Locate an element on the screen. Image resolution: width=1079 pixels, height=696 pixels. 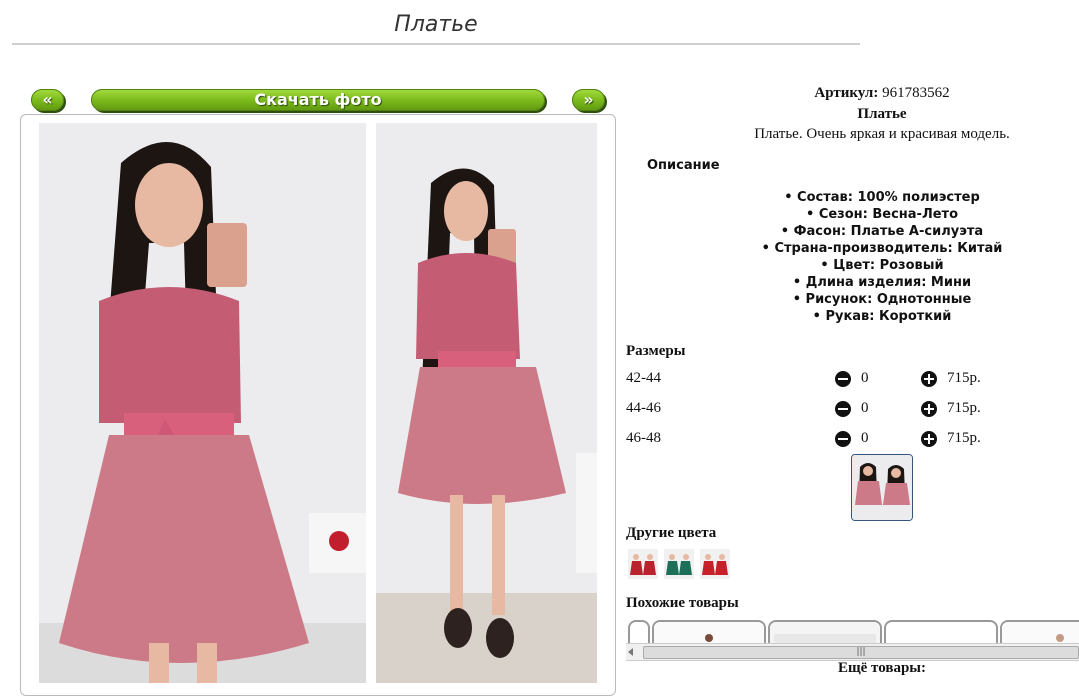
size-row: 46-48 0 715р. is located at coordinates (851, 441).